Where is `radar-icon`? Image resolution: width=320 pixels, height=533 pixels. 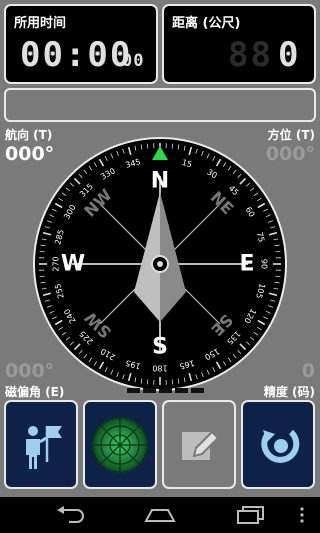
radar-icon is located at coordinates (120, 445).